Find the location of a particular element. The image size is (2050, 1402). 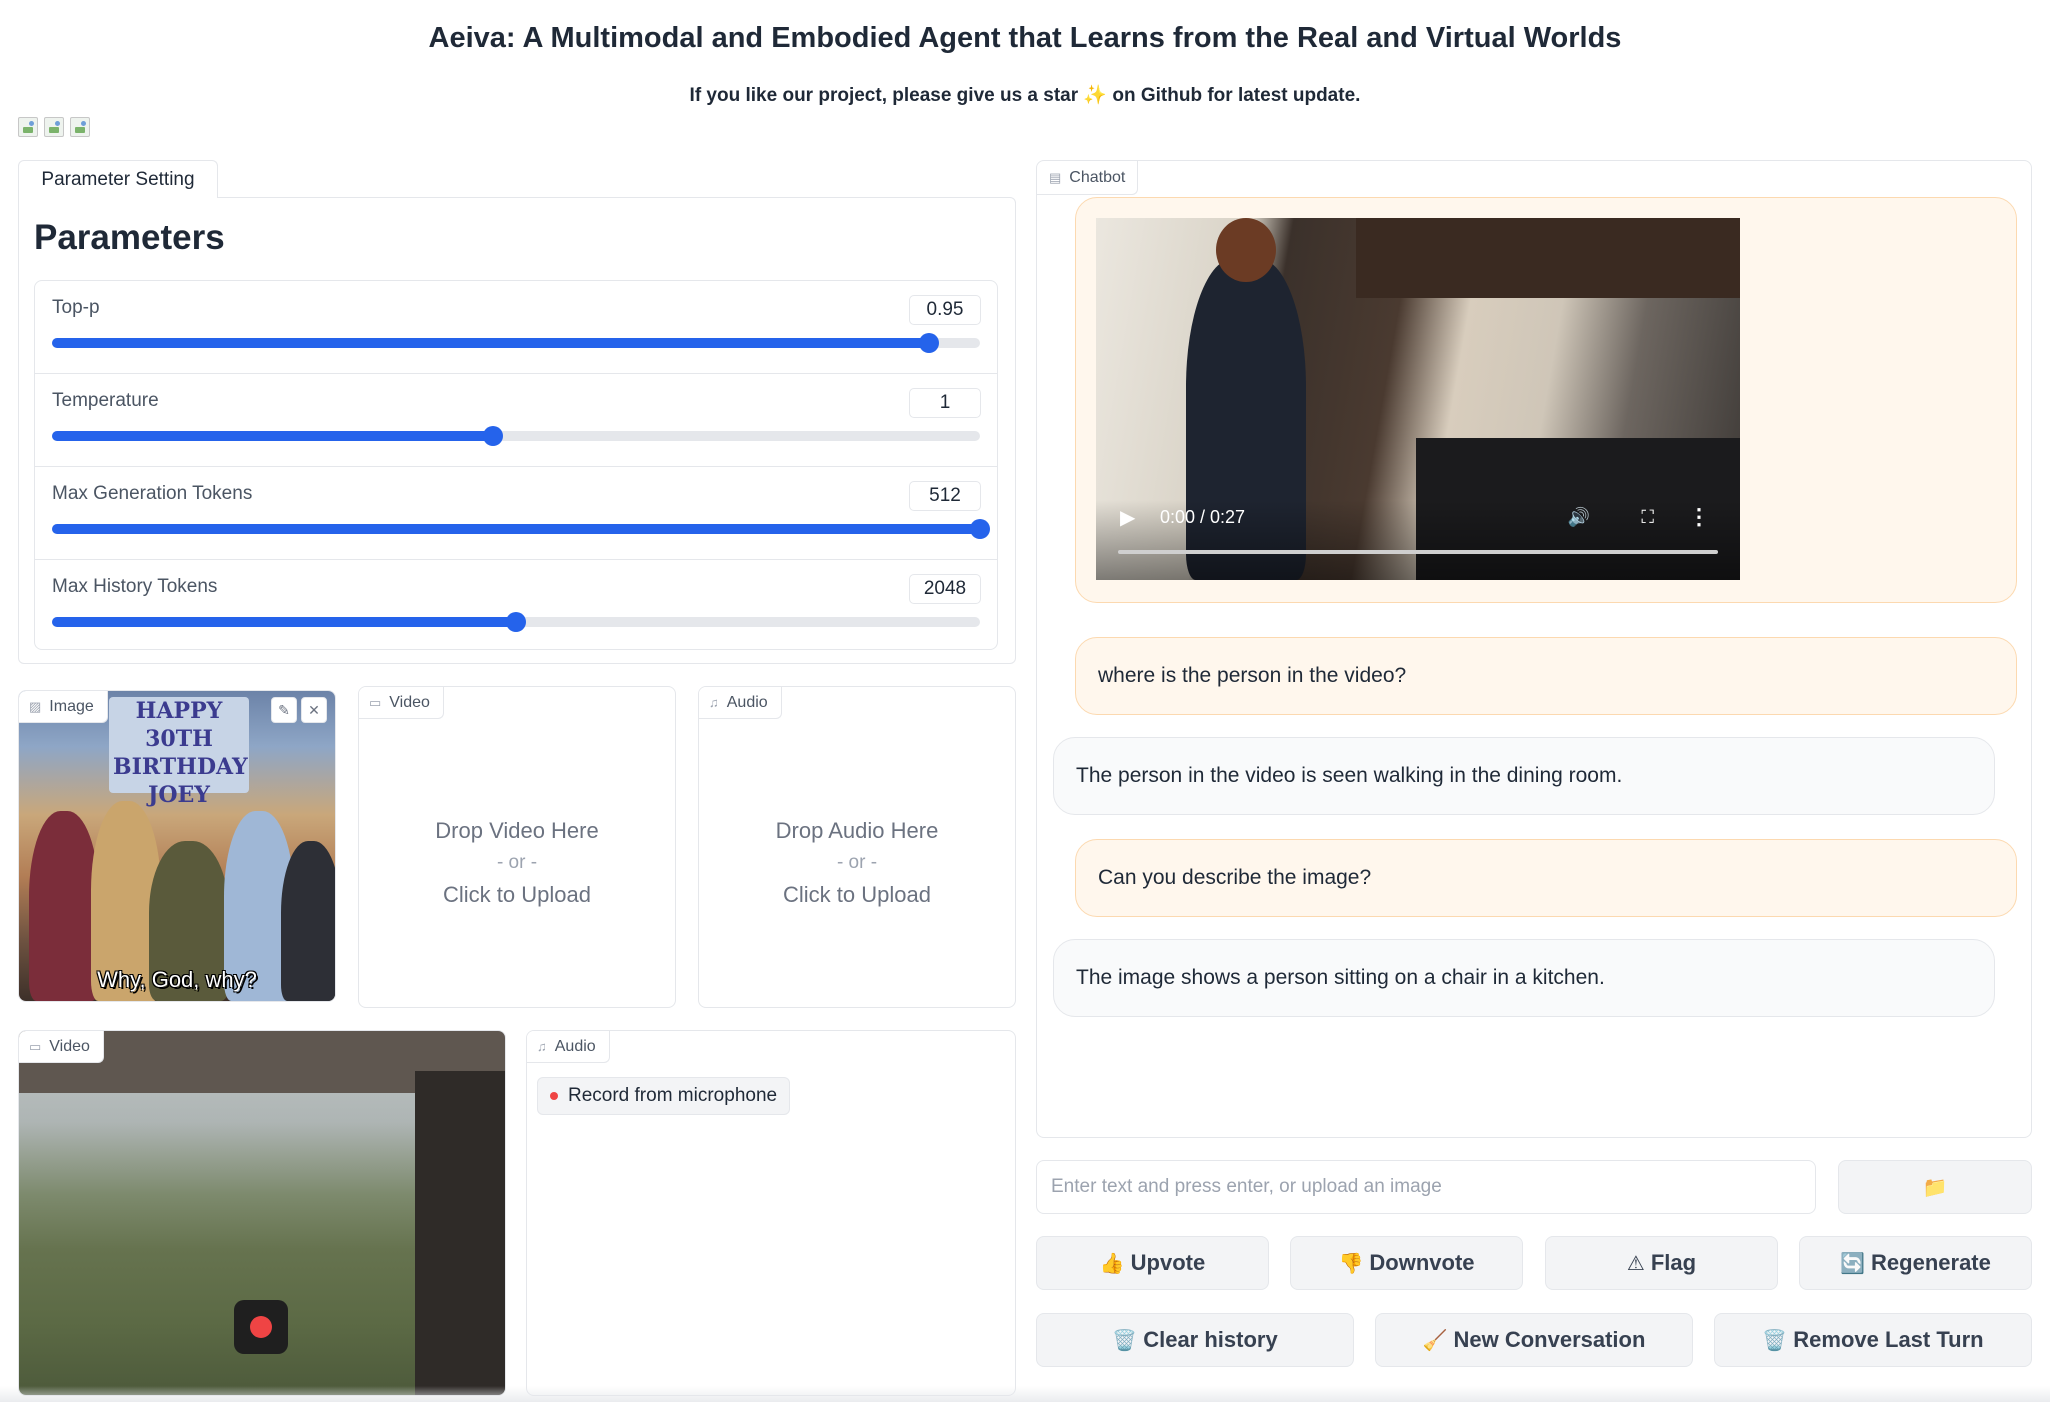

new-conversation-button: 🧹 New Conversation is located at coordinates (1534, 1340).